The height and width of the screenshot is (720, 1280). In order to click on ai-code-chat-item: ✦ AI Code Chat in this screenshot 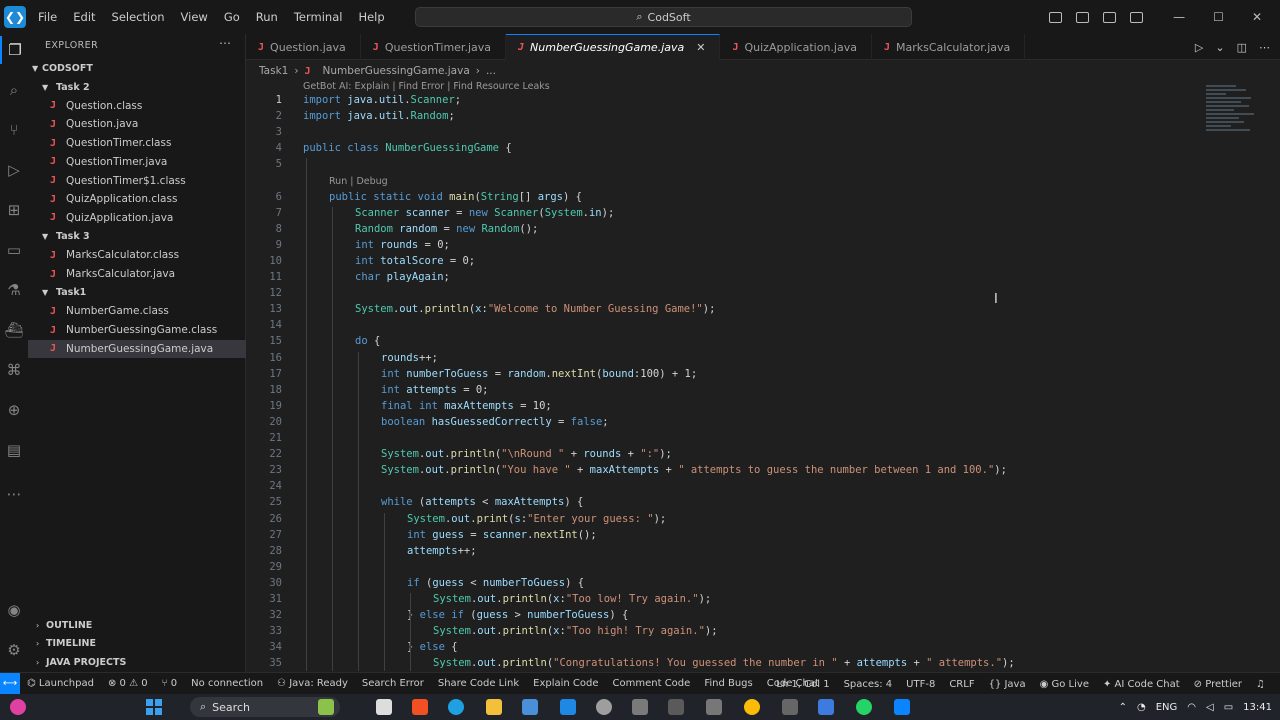, I will do `click(1141, 684)`.